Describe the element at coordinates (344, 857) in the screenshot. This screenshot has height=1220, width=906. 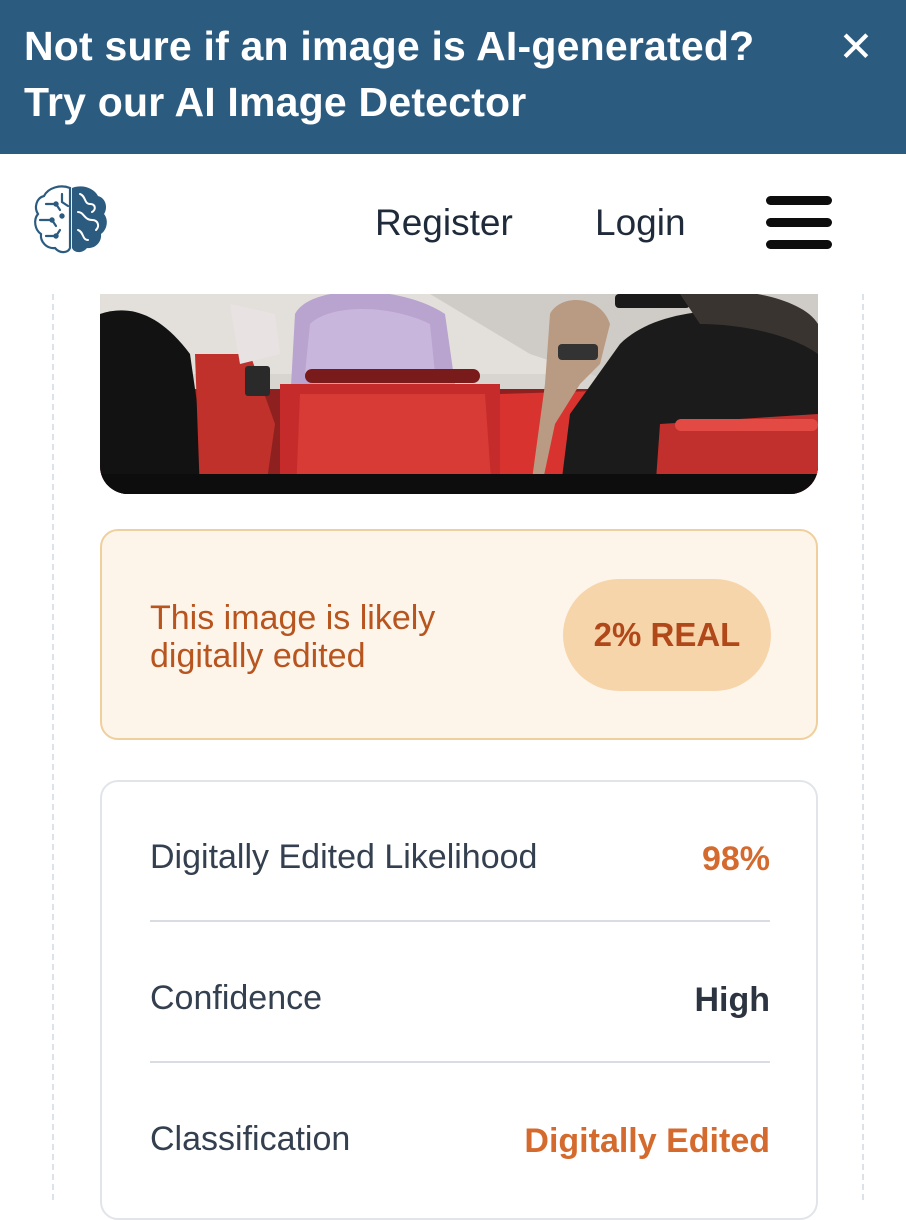
I see `detail-label: Digitally Edited Likelihood` at that location.